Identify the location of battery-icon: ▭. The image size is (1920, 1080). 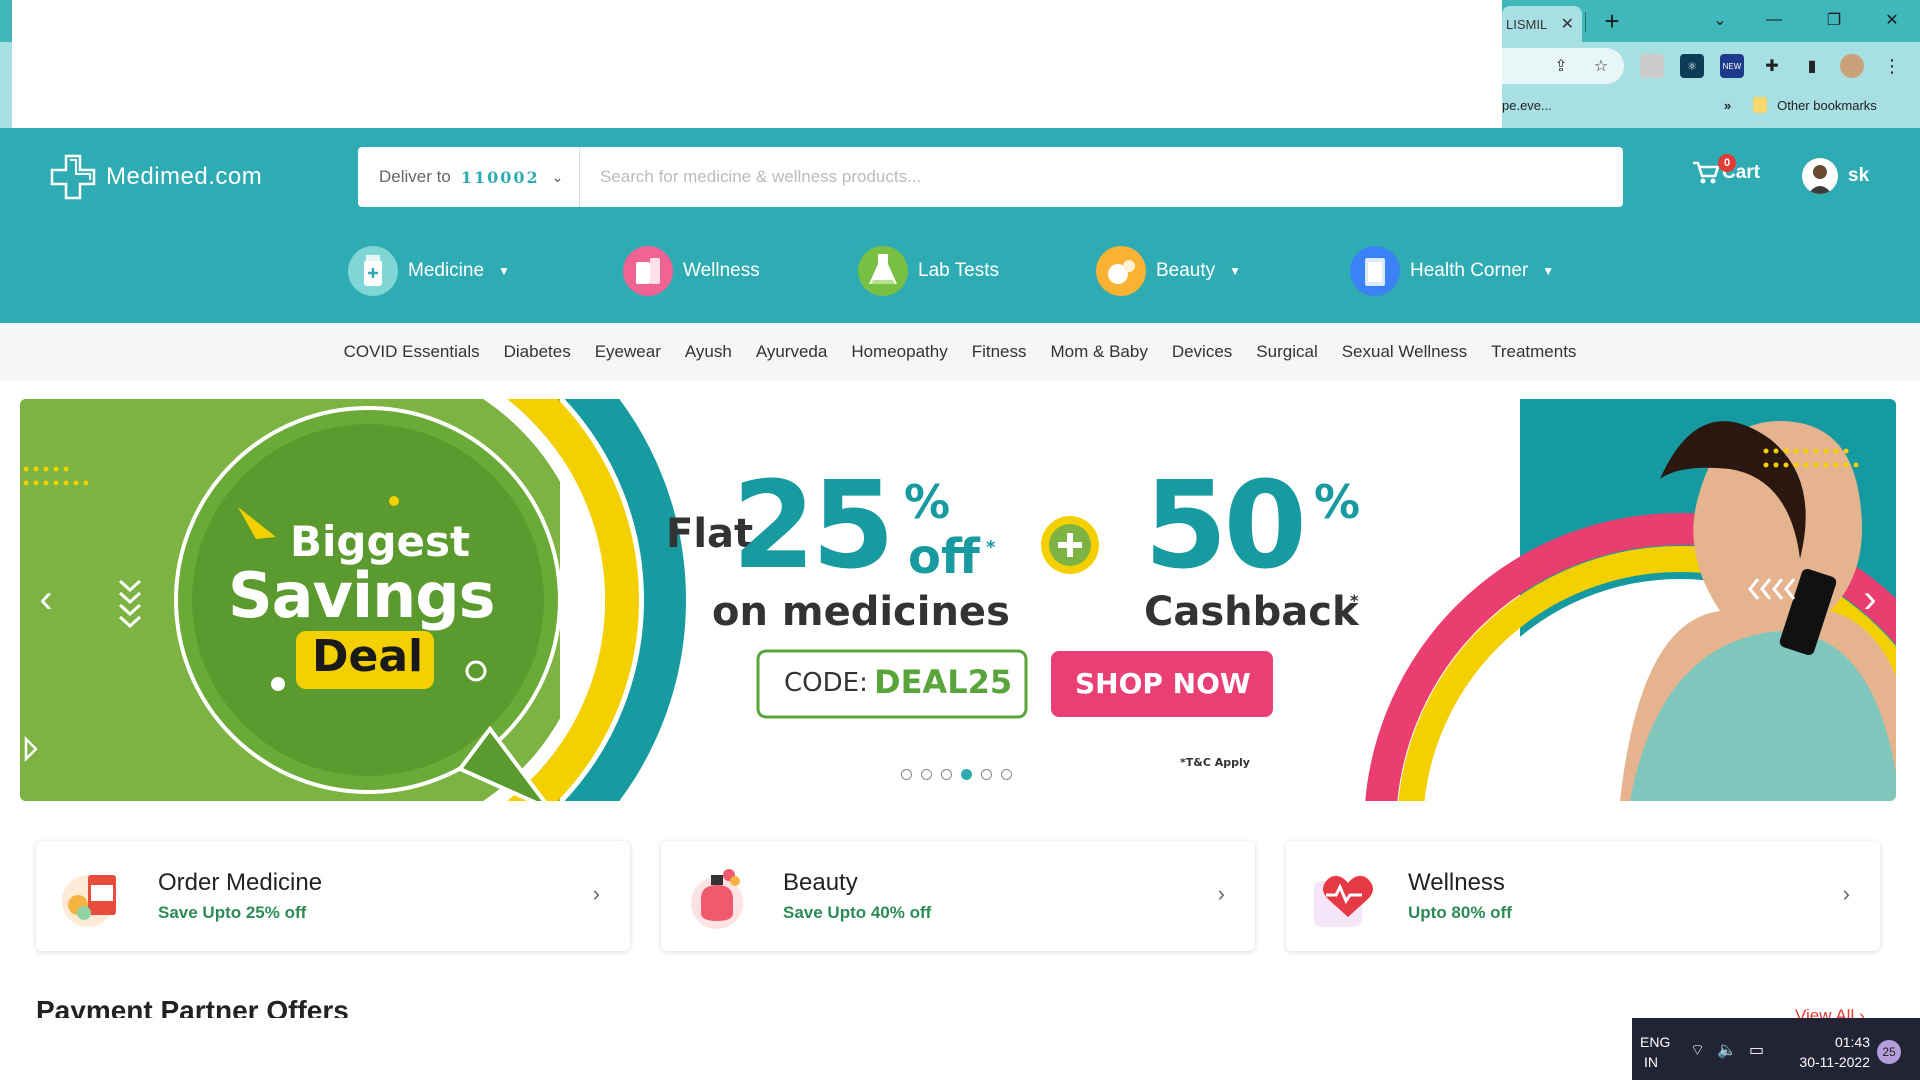
(1756, 1050).